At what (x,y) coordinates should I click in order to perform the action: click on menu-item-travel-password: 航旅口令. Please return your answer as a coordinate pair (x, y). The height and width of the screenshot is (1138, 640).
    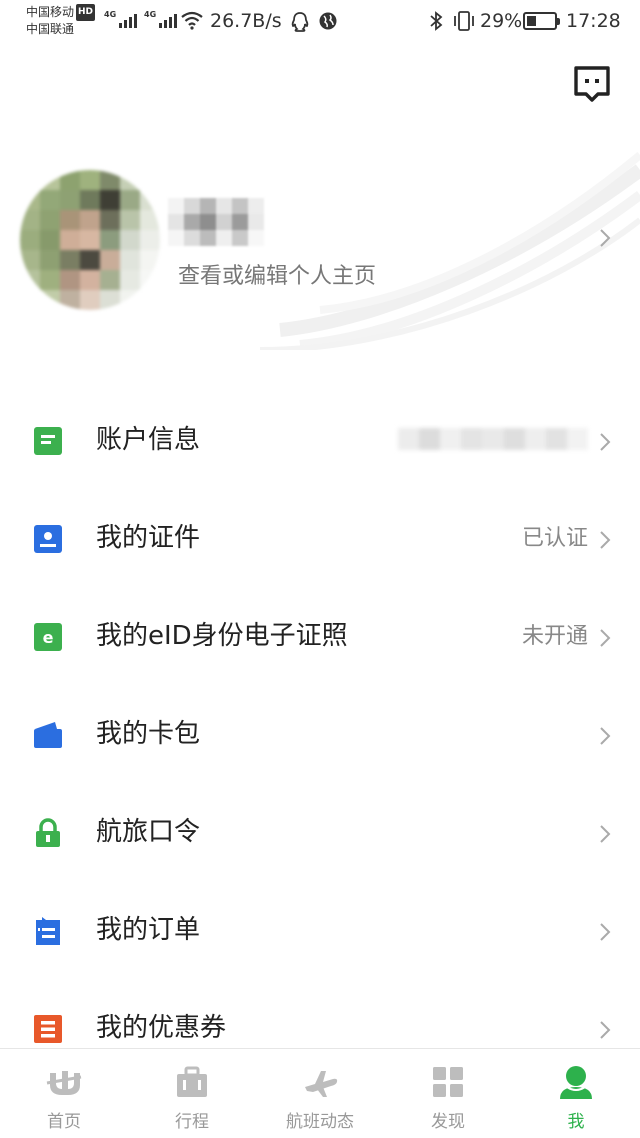
    Looking at the image, I should click on (320, 833).